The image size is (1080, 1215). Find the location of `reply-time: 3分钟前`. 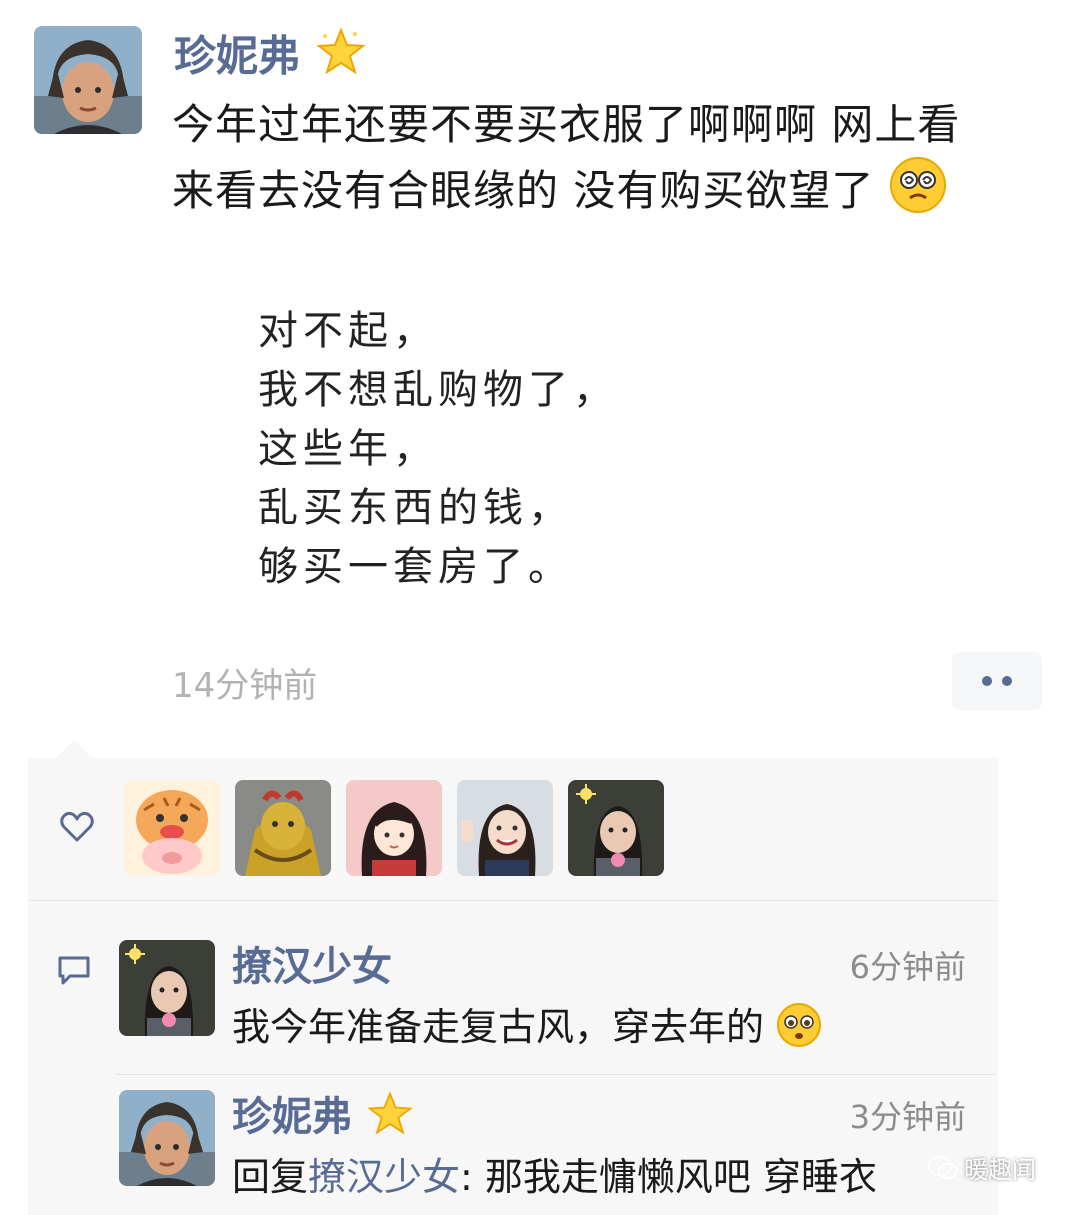

reply-time: 3分钟前 is located at coordinates (907, 1117).